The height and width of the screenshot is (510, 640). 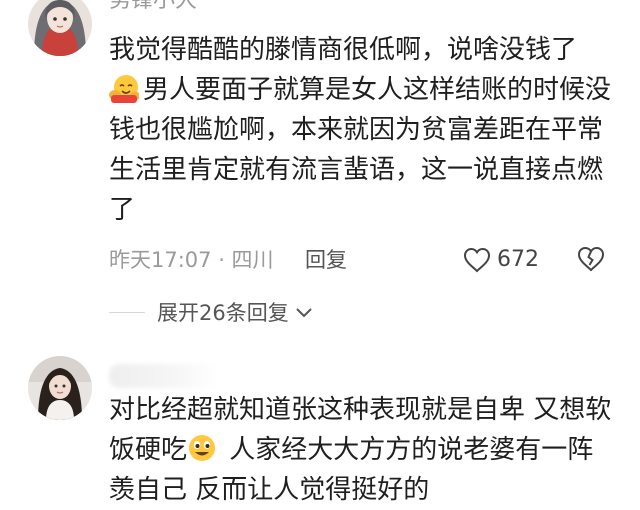 What do you see at coordinates (304, 312) in the screenshot?
I see `chevron-down-icon` at bounding box center [304, 312].